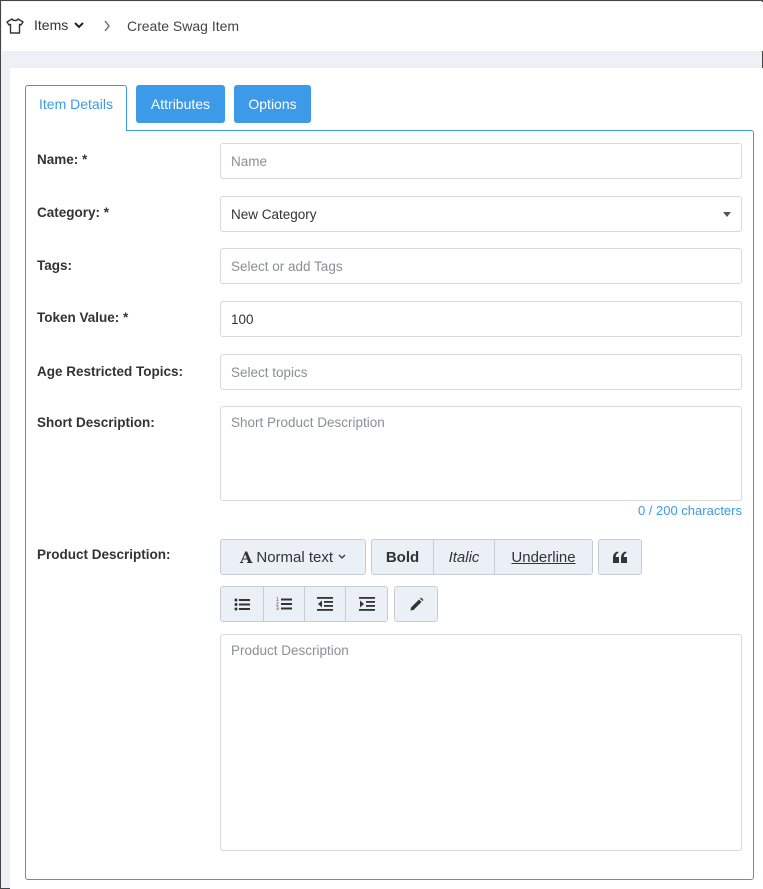 Image resolution: width=763 pixels, height=889 pixels. I want to click on age-restricted-select: Select topics, so click(481, 372).